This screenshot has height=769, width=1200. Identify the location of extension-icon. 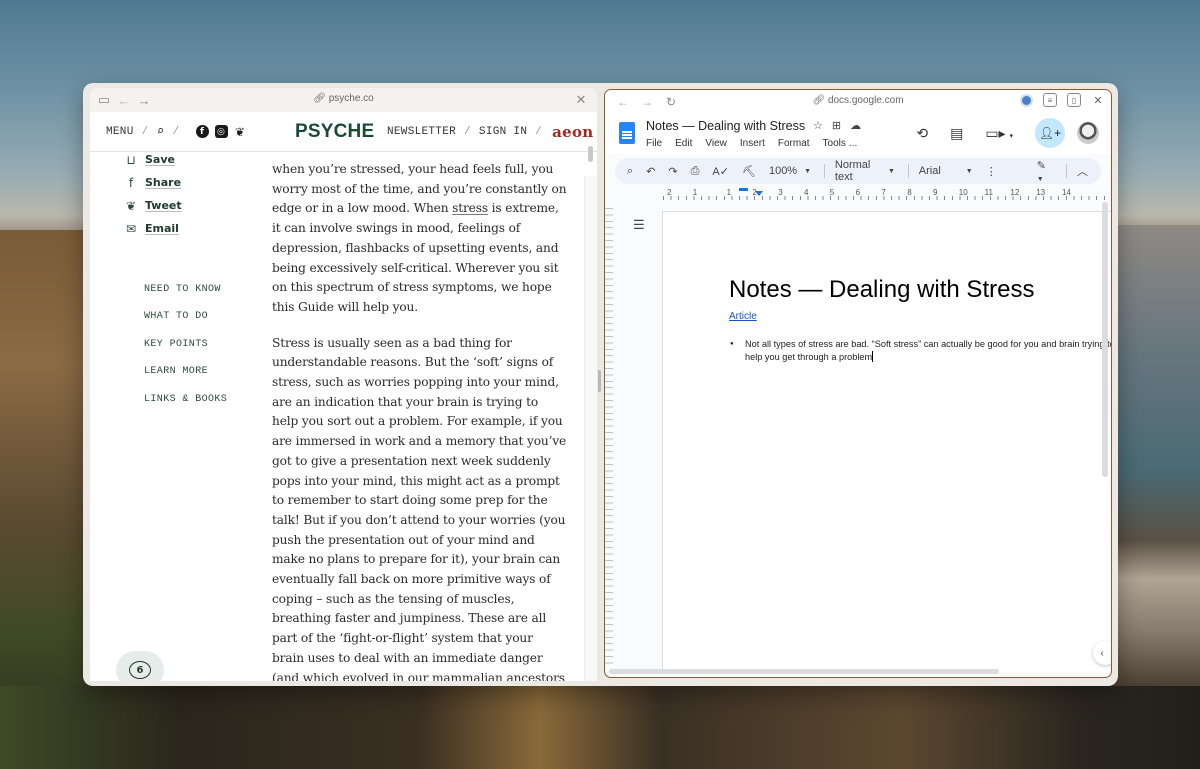
(1026, 100).